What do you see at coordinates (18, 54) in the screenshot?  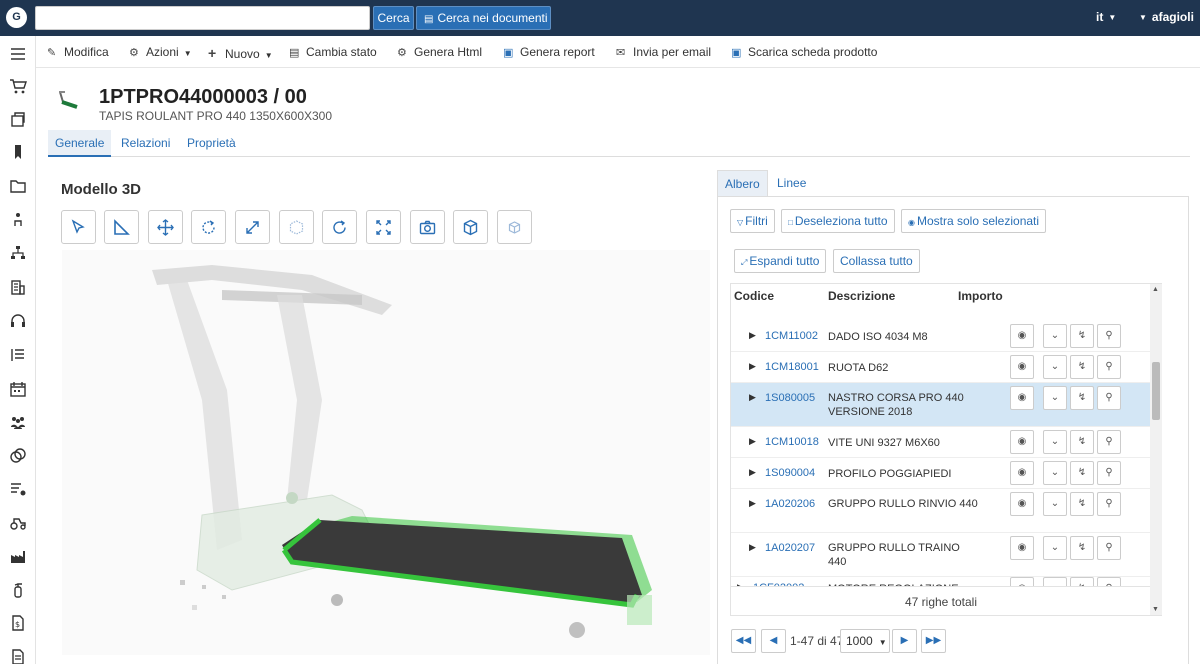 I see `menu-icon` at bounding box center [18, 54].